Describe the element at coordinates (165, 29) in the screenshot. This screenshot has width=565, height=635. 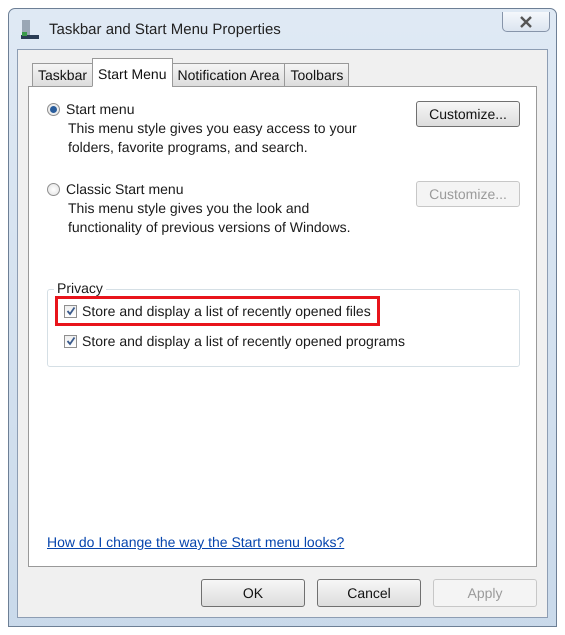
I see `window-title: Taskbar and Start Menu Properties` at that location.